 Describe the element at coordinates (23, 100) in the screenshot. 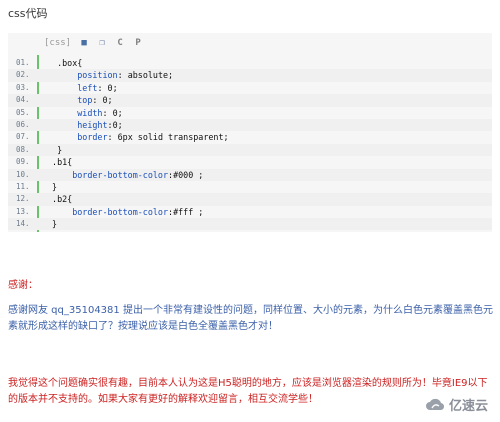

I see `line-number: 04.` at that location.